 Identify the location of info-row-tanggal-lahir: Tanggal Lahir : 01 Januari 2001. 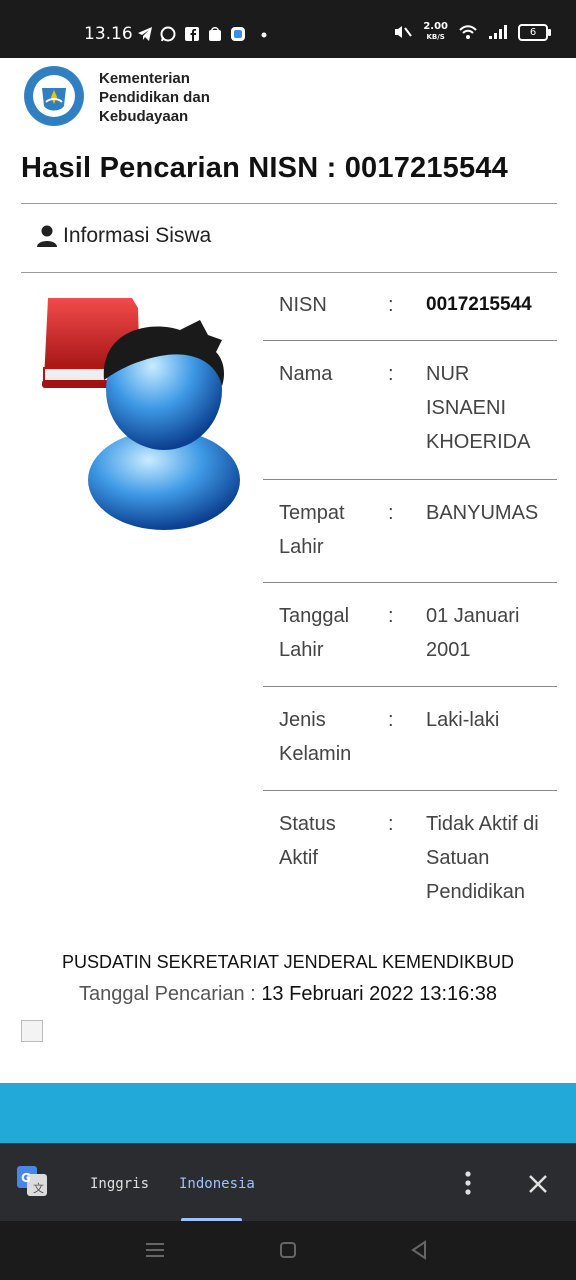
(410, 635).